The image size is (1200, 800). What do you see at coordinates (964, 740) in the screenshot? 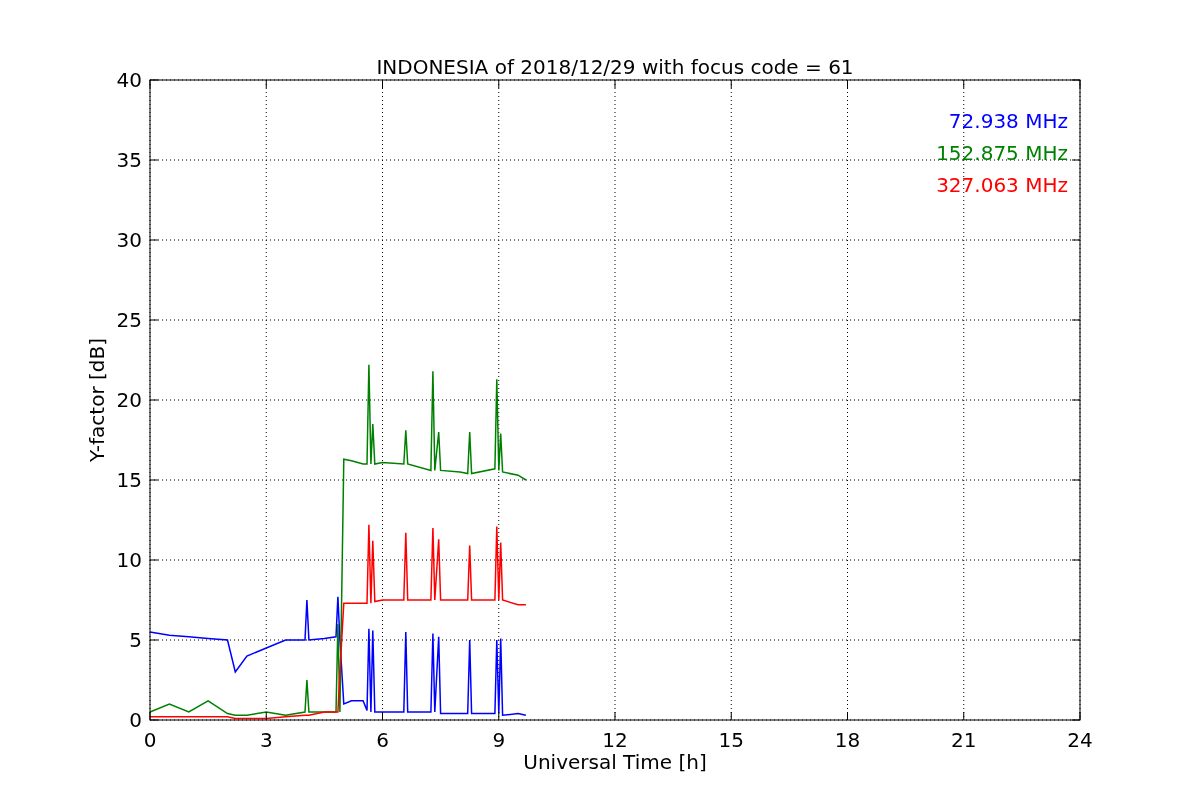
I see `tick-label: 21` at bounding box center [964, 740].